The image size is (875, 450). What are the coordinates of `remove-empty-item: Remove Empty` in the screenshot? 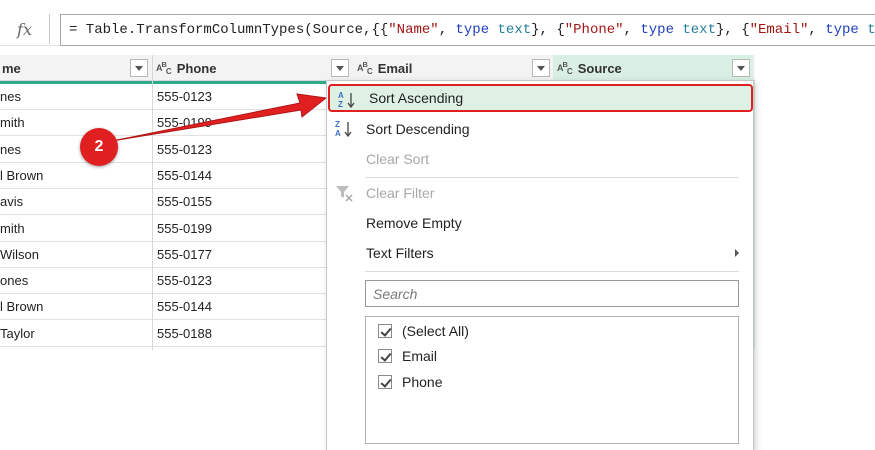 It's located at (540, 223).